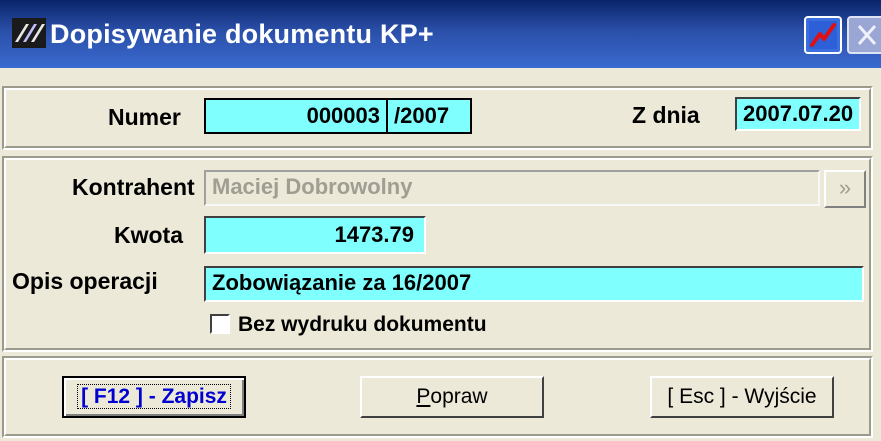 The image size is (881, 441). What do you see at coordinates (387, 116) in the screenshot?
I see `numer-separator` at bounding box center [387, 116].